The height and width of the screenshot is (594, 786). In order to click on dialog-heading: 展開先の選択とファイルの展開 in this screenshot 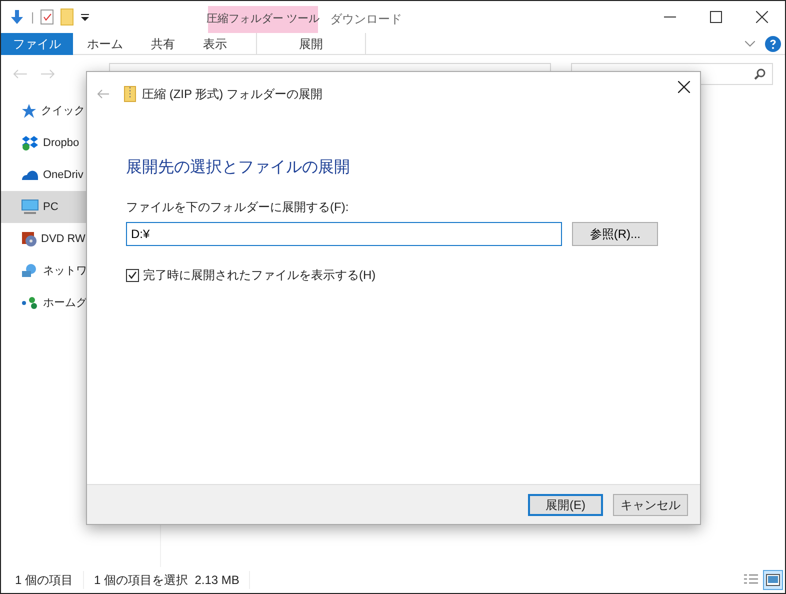, I will do `click(238, 168)`.